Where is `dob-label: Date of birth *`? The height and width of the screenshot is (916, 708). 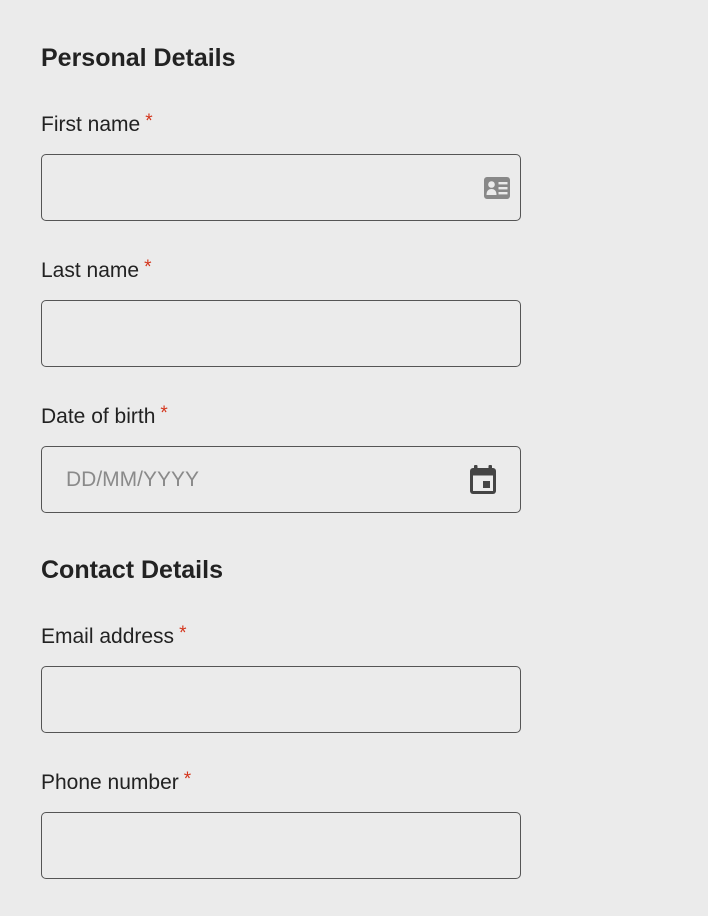
dob-label: Date of birth * is located at coordinates (104, 417).